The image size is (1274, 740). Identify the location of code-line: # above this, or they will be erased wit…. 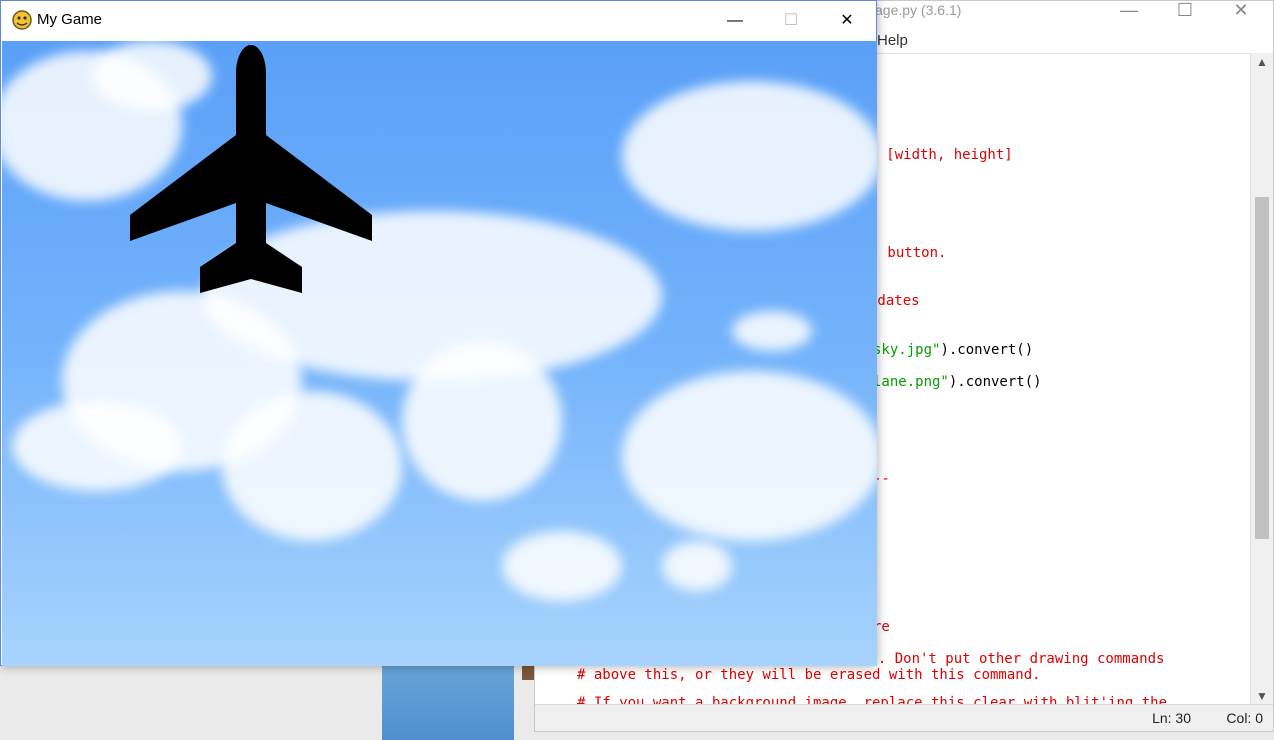
(809, 675).